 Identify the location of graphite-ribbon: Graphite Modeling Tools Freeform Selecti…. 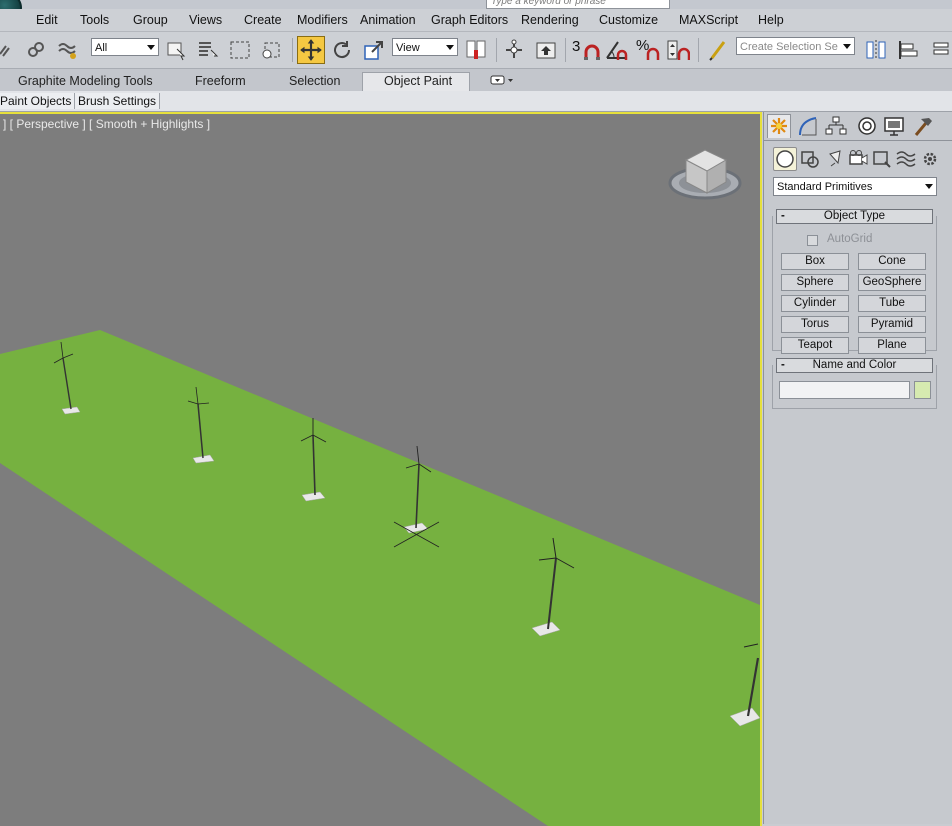
(476, 80).